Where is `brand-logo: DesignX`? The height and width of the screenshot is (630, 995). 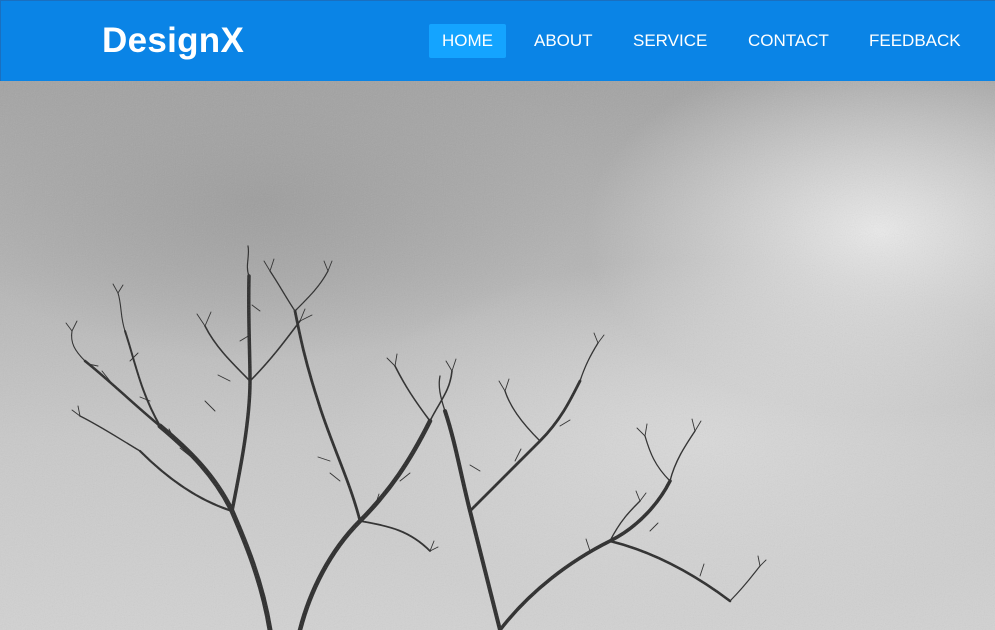 brand-logo: DesignX is located at coordinates (173, 41).